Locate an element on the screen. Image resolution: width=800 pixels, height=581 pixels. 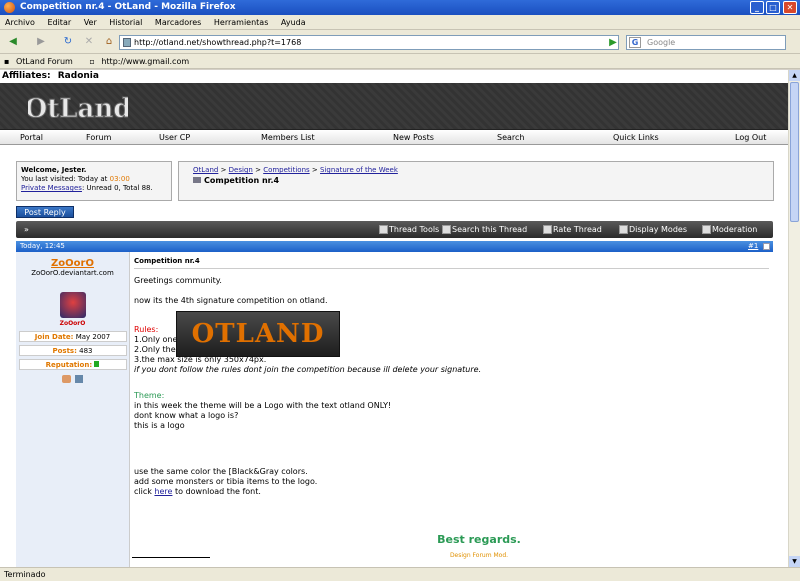
nav-user-cp: User CP is located at coordinates (174, 137).